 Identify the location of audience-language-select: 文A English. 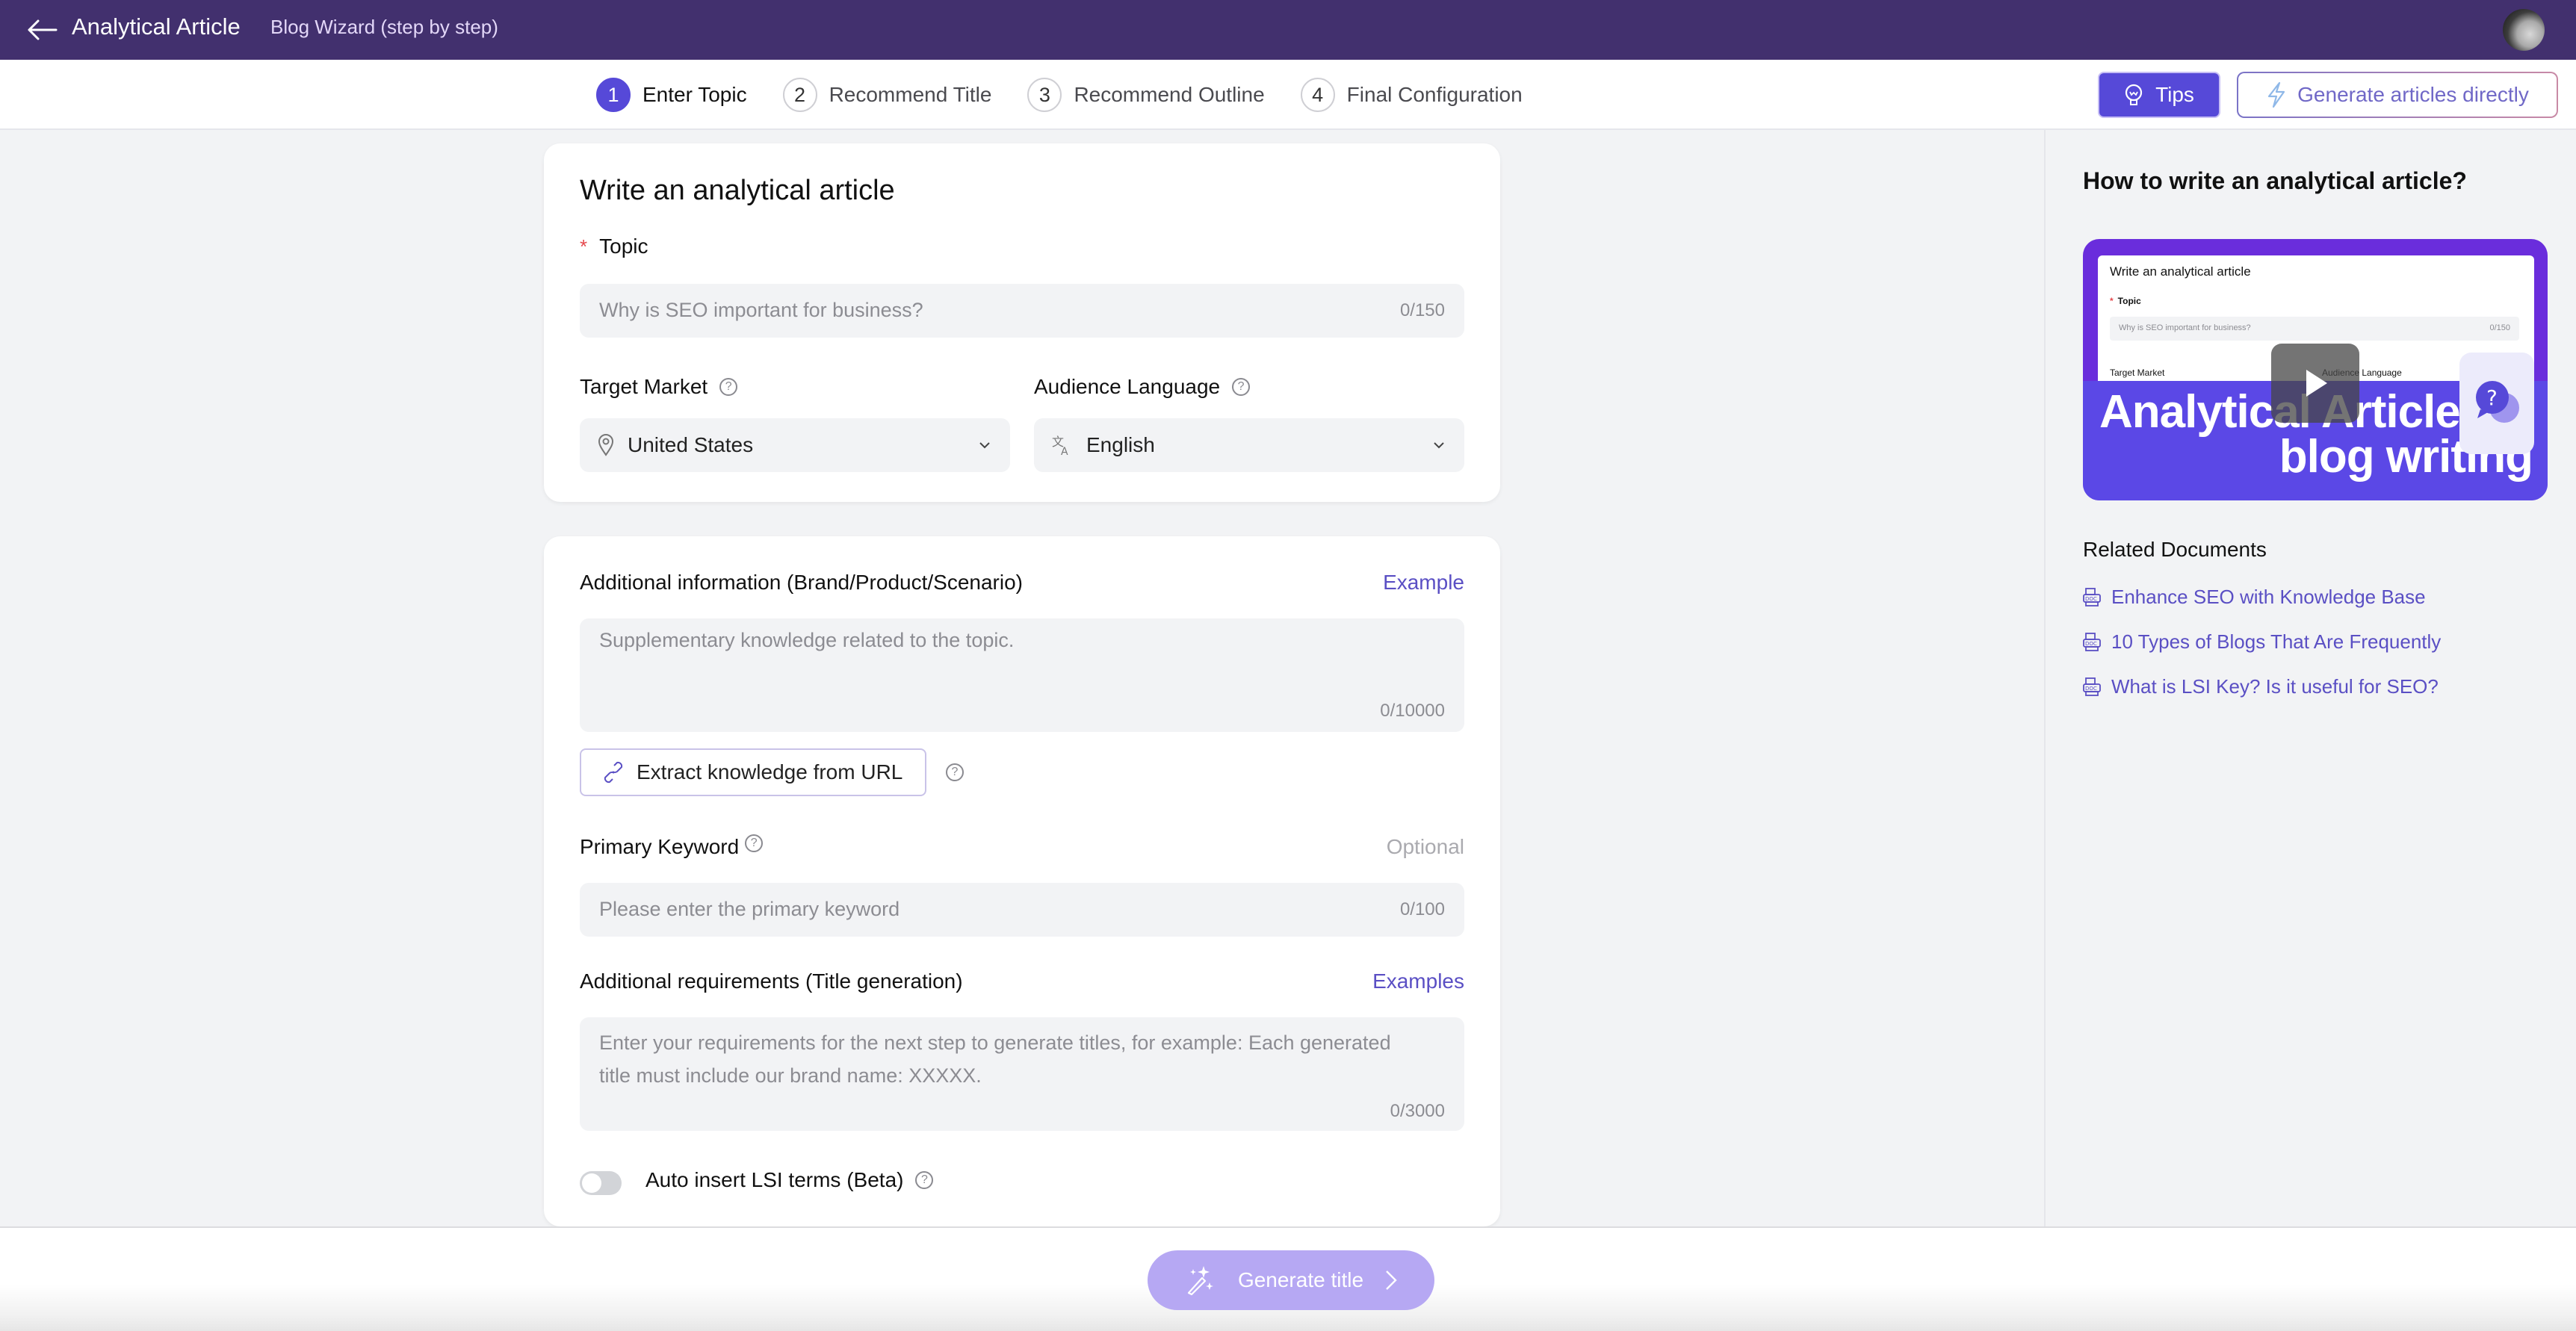
(1249, 445).